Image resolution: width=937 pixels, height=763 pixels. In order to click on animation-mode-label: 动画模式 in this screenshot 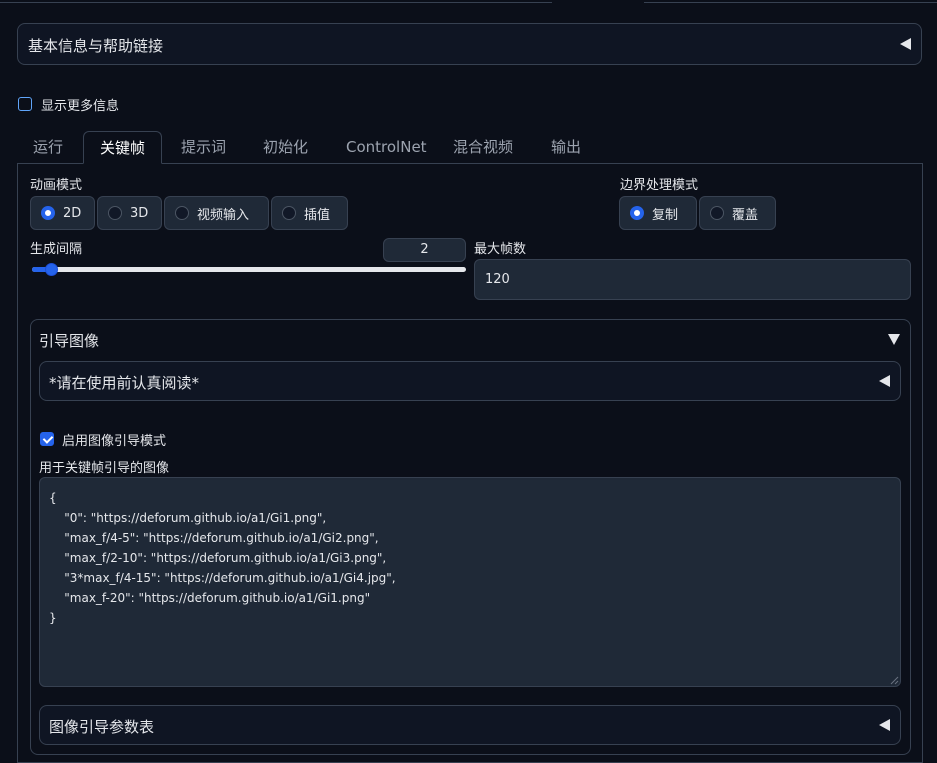, I will do `click(56, 185)`.